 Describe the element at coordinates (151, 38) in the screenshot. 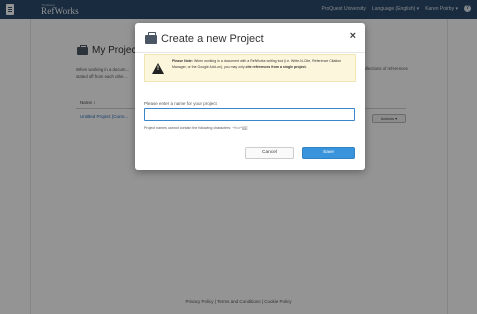

I see `briefcase-icon` at that location.